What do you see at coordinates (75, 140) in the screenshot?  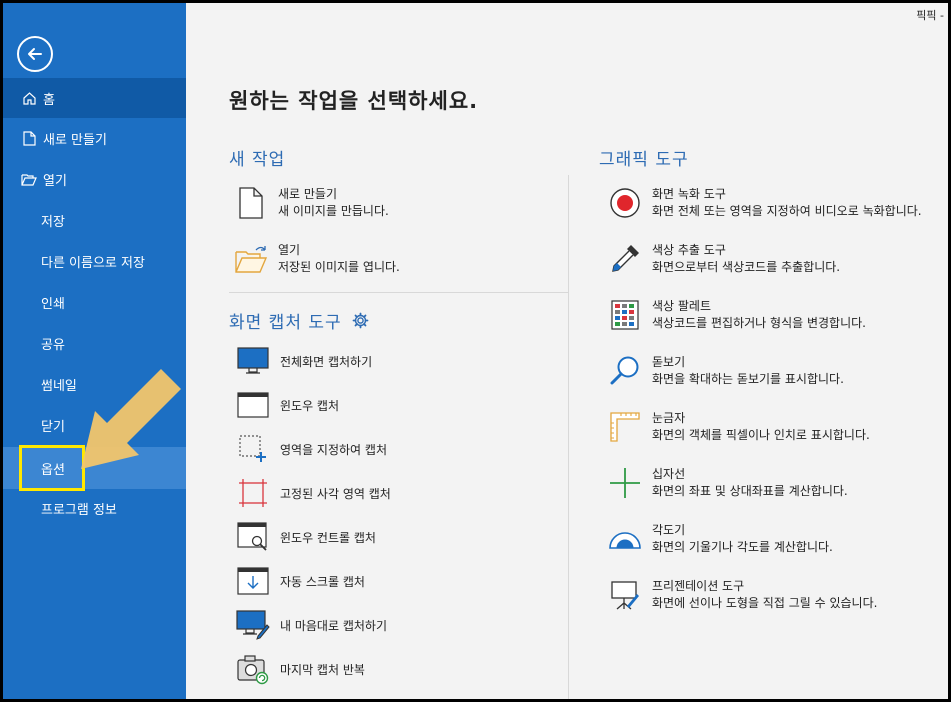 I see `sidebar-item-label: 새로 만들기` at bounding box center [75, 140].